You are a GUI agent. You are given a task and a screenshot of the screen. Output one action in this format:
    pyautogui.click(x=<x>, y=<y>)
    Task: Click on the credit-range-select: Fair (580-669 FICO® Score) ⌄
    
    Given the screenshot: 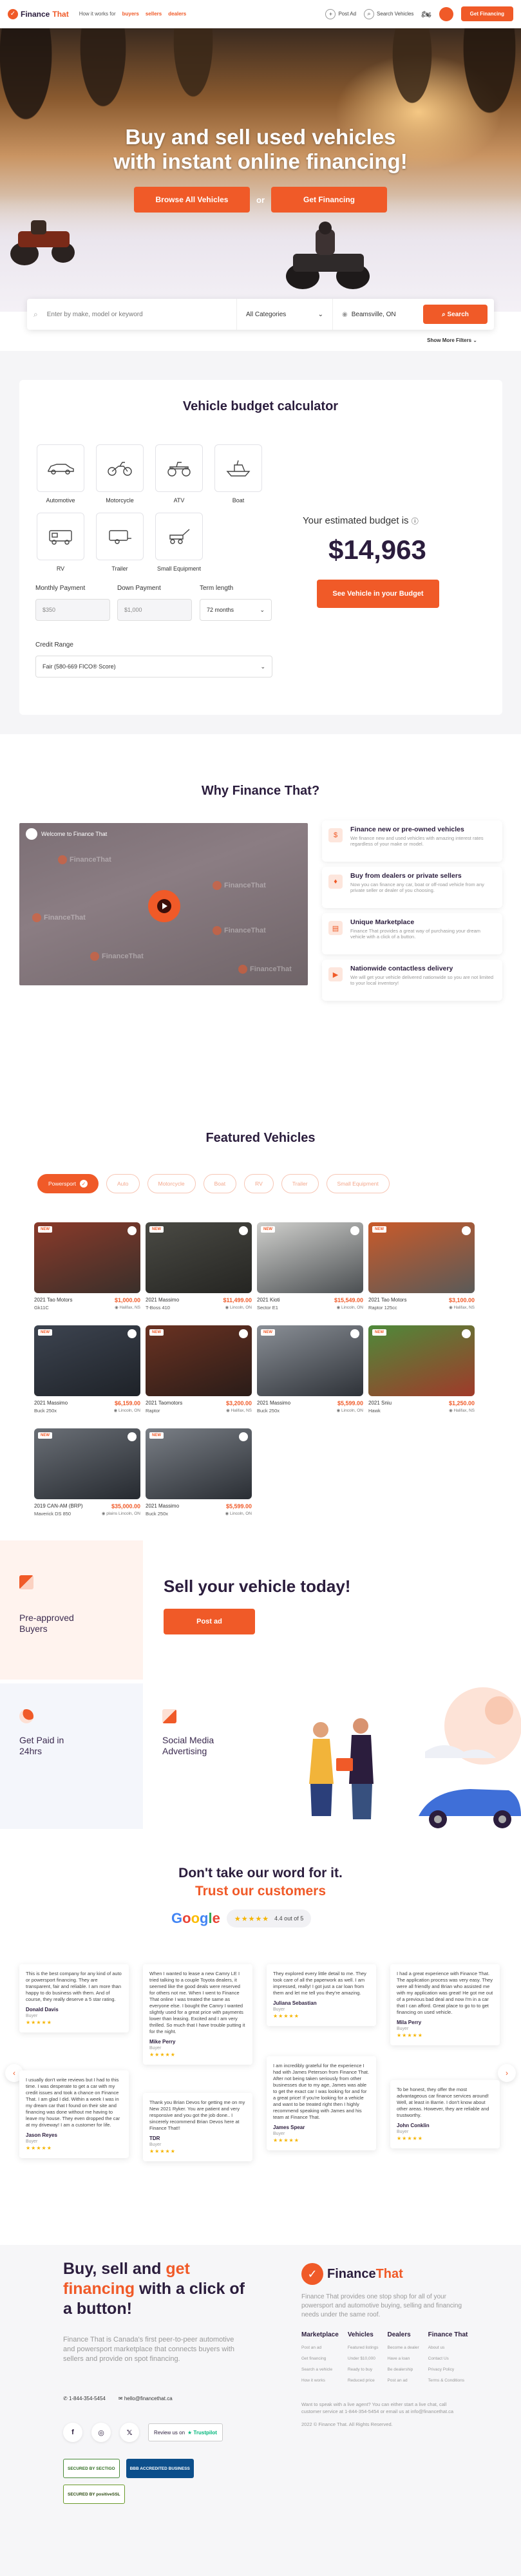 What is the action you would take?
    pyautogui.click(x=153, y=666)
    